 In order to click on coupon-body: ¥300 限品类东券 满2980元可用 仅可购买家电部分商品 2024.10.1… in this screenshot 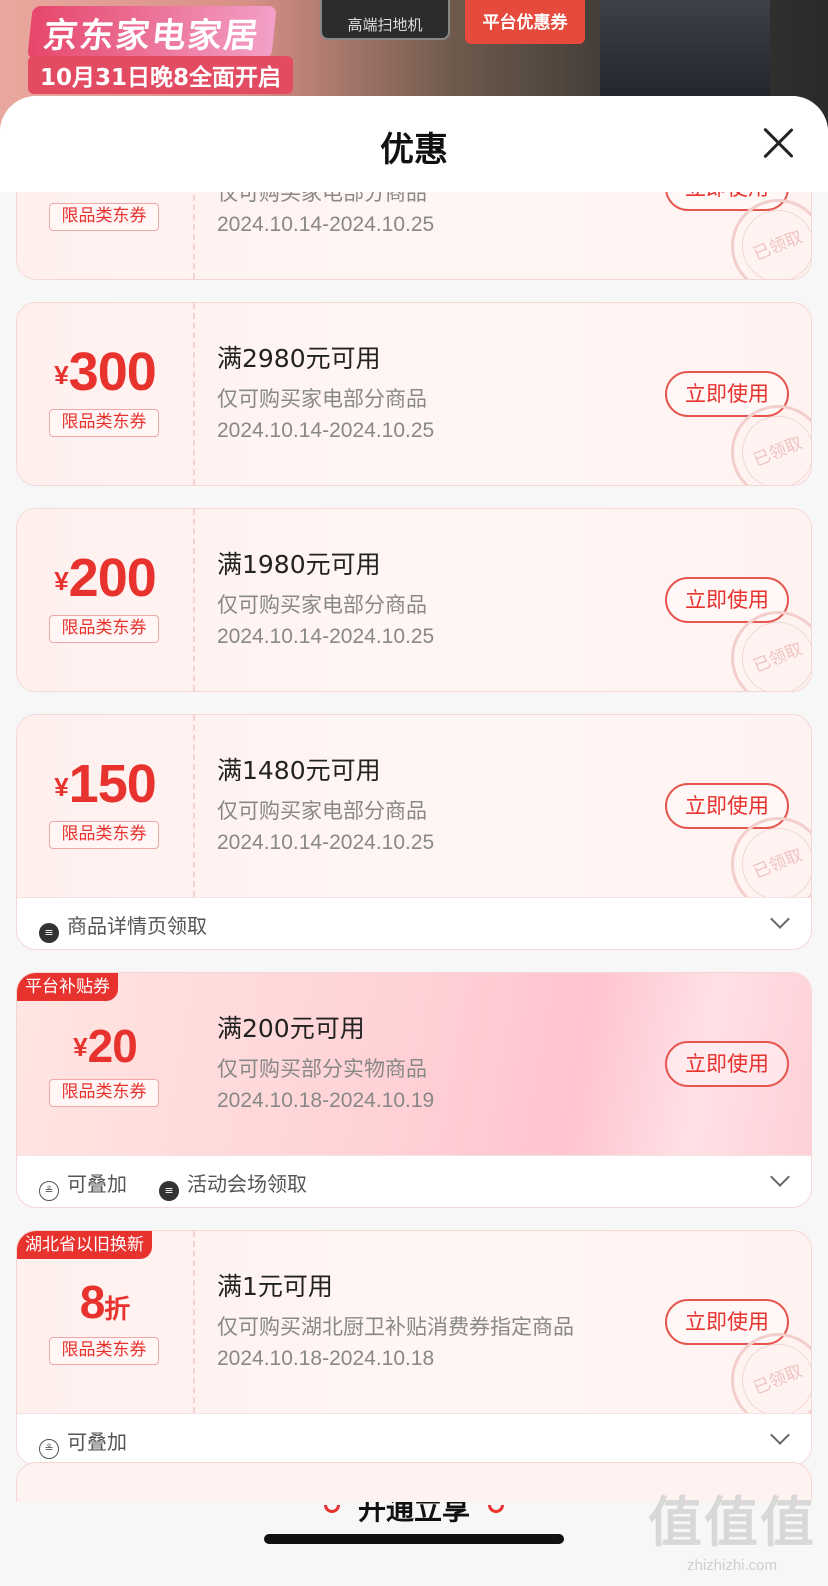, I will do `click(414, 394)`.